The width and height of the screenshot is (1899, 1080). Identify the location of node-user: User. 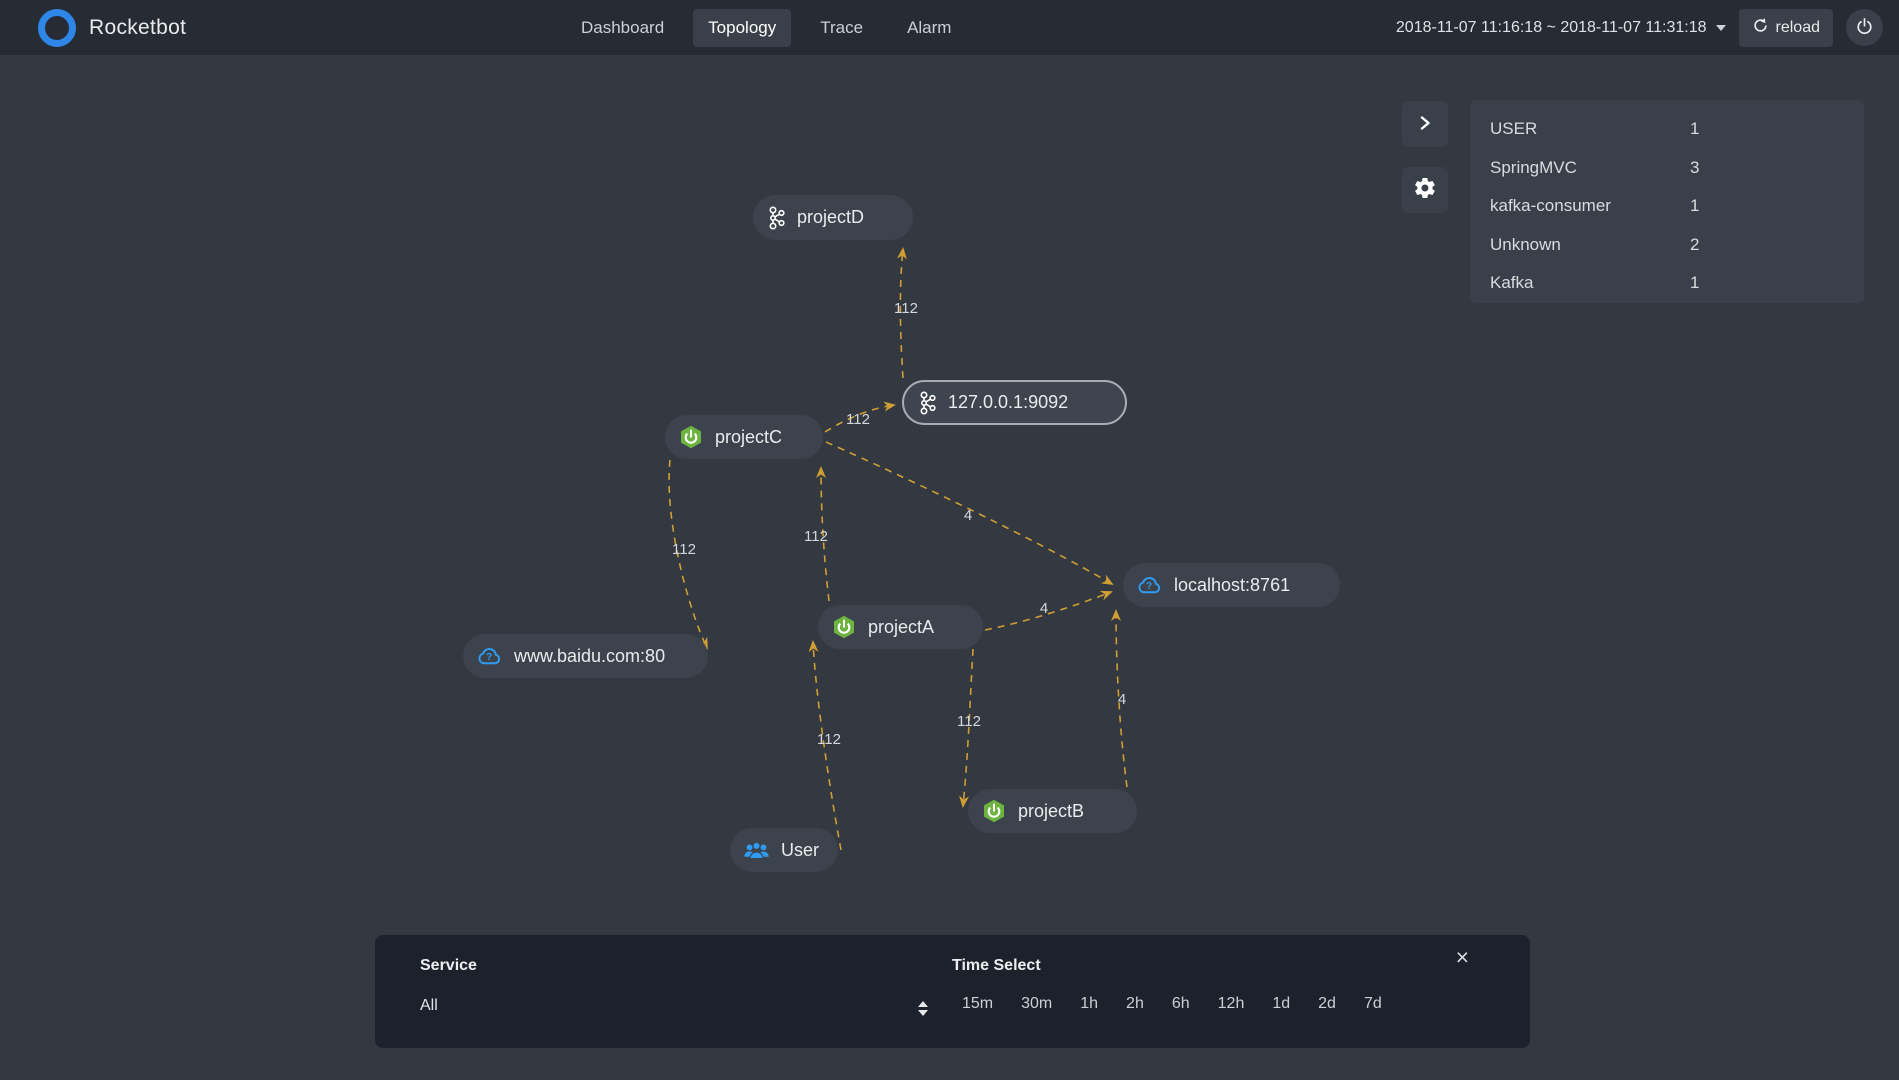
(784, 850).